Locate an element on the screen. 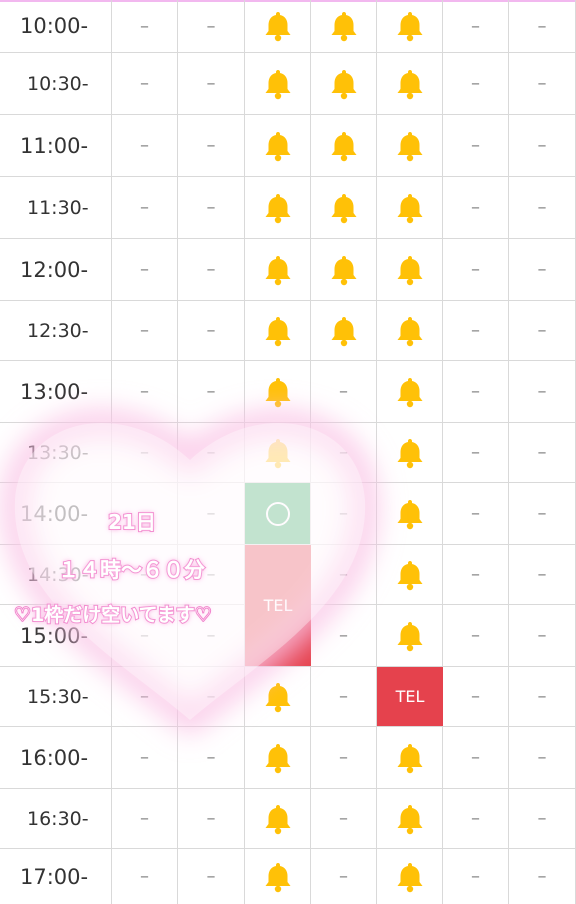  time-slot-label: 10:00- is located at coordinates (56, 26).